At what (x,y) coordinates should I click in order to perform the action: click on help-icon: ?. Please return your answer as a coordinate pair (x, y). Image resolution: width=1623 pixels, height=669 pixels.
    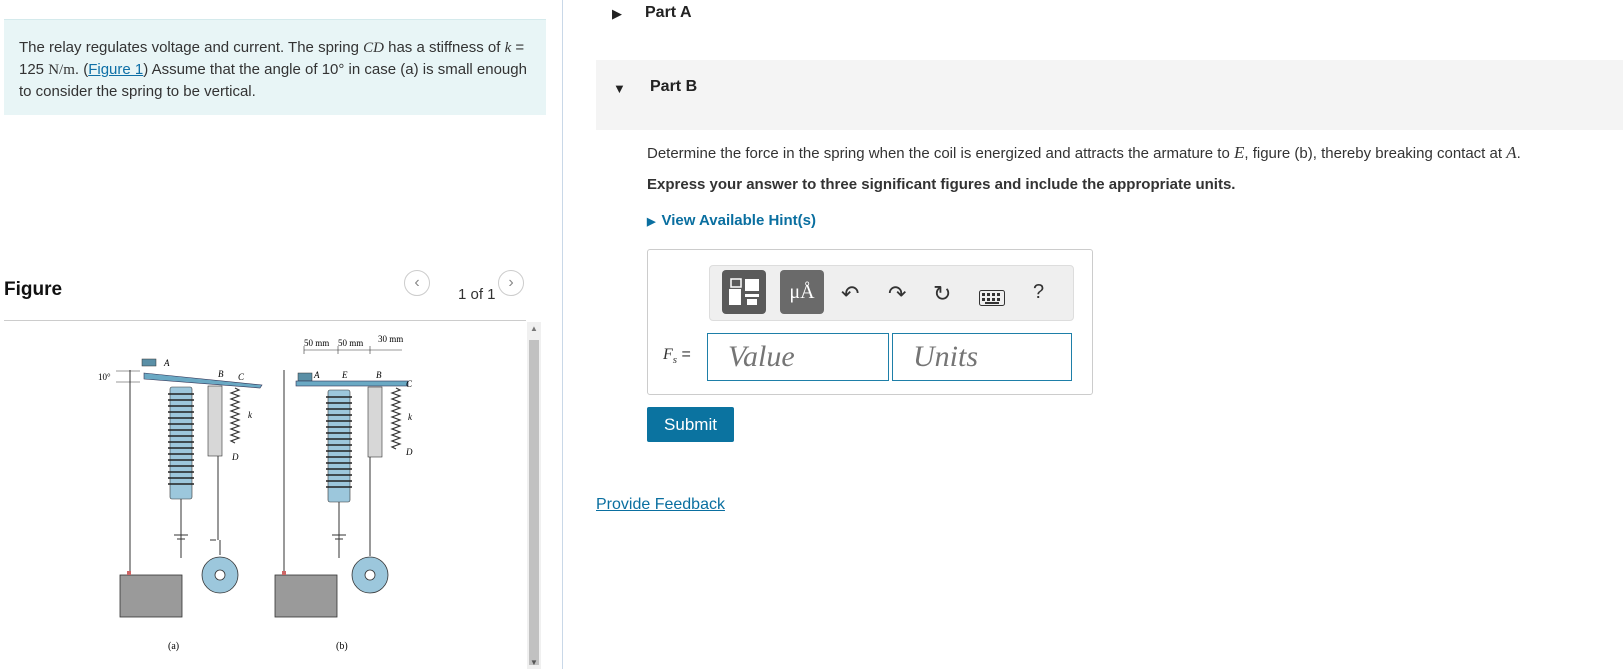
    Looking at the image, I should click on (1038, 292).